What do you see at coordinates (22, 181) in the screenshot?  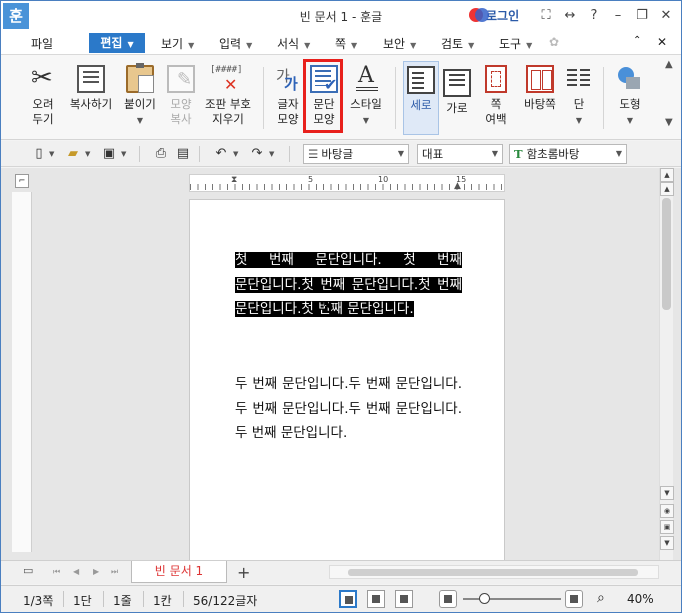 I see `ruler-corner-button: ⌐` at bounding box center [22, 181].